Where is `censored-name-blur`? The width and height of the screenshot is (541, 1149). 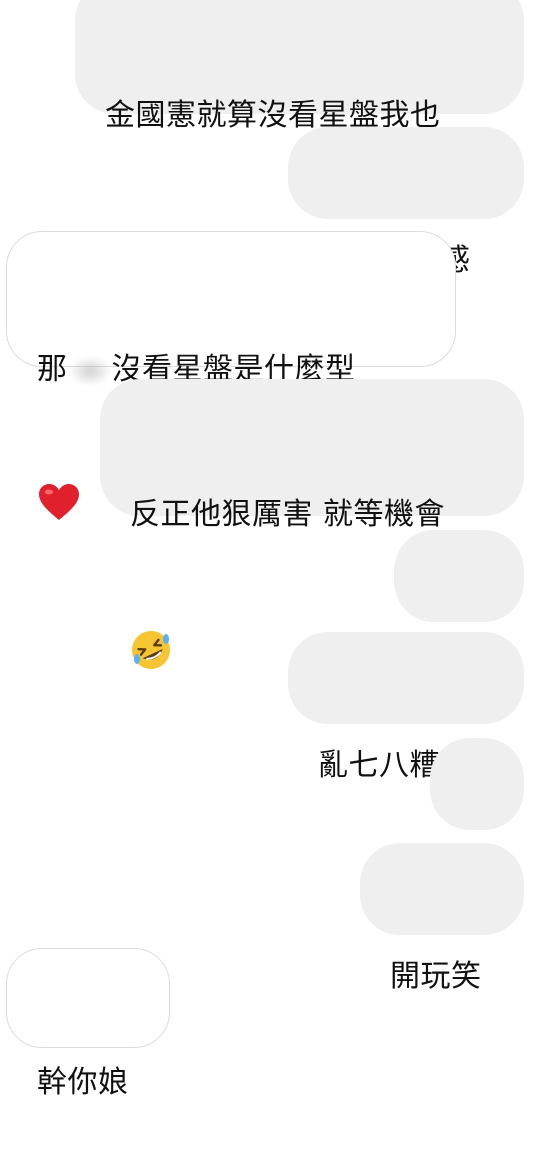
censored-name-blur is located at coordinates (89, 370).